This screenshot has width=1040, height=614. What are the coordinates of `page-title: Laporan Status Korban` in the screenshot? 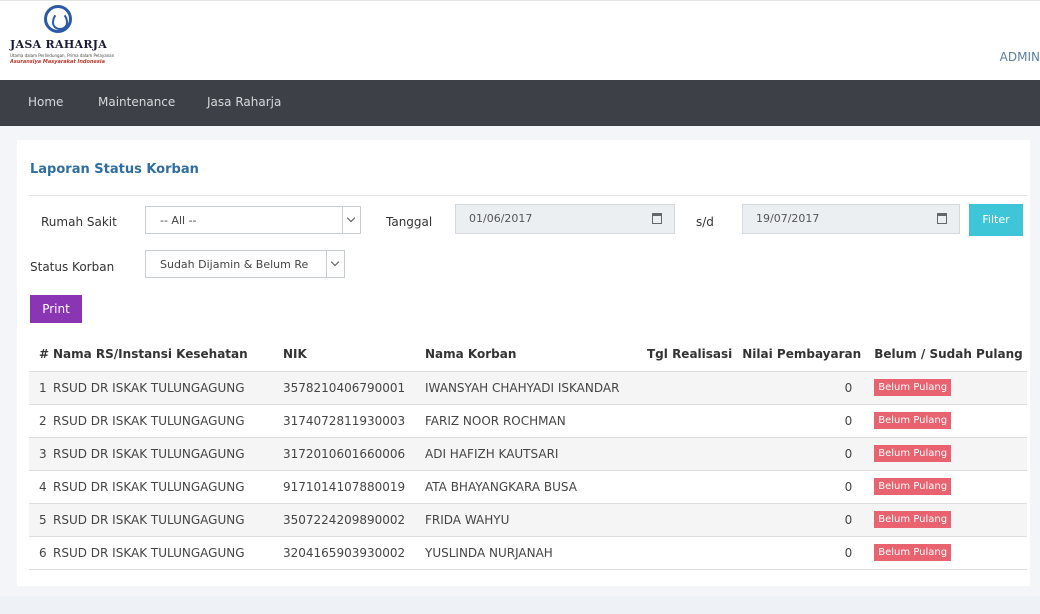 It's located at (114, 169).